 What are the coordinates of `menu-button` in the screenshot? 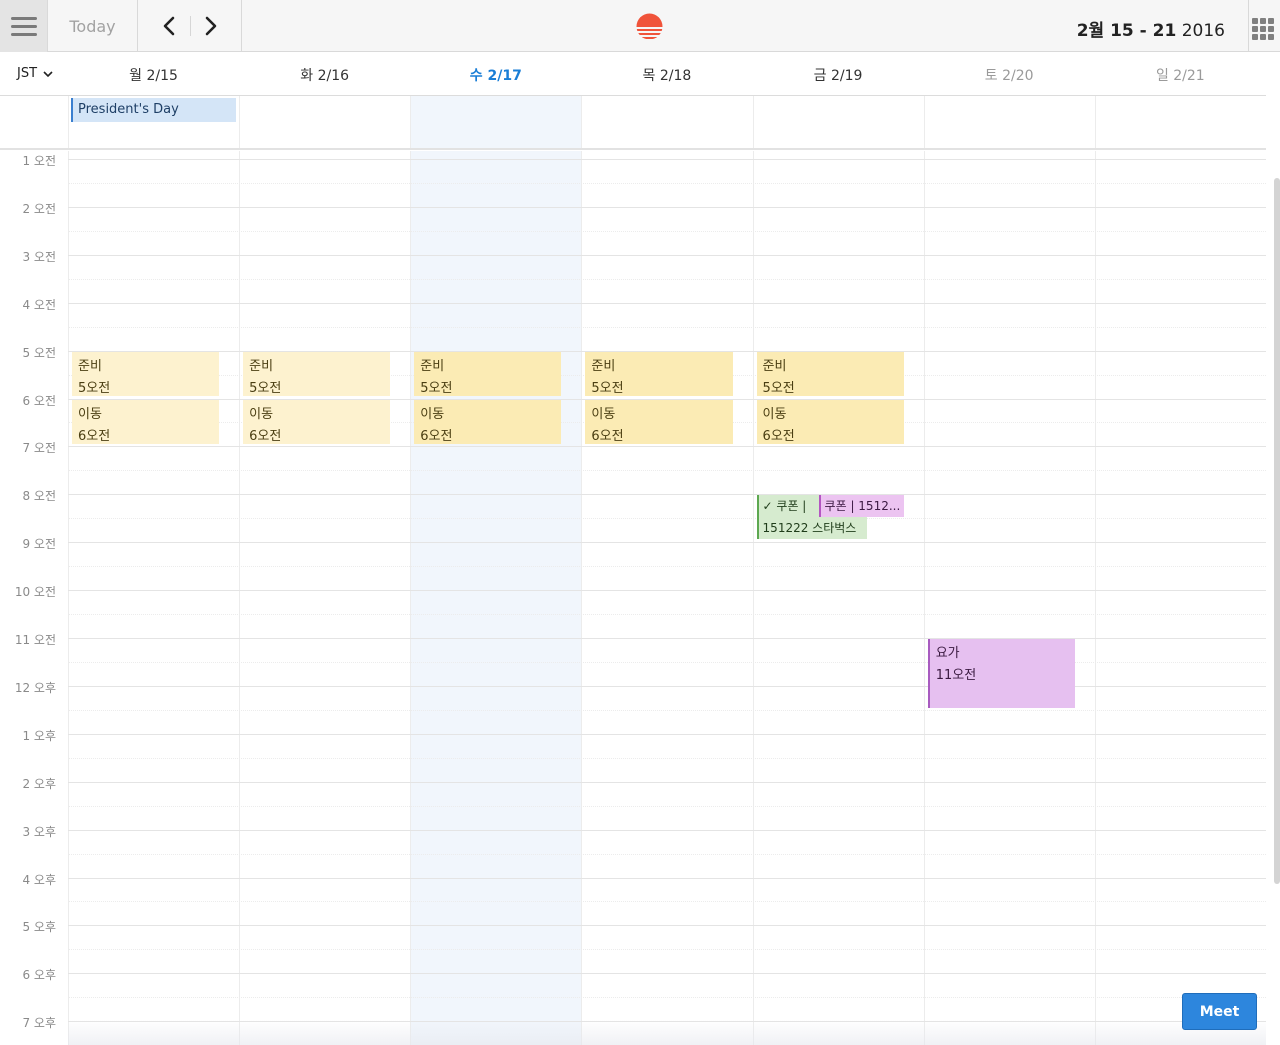 It's located at (24, 26).